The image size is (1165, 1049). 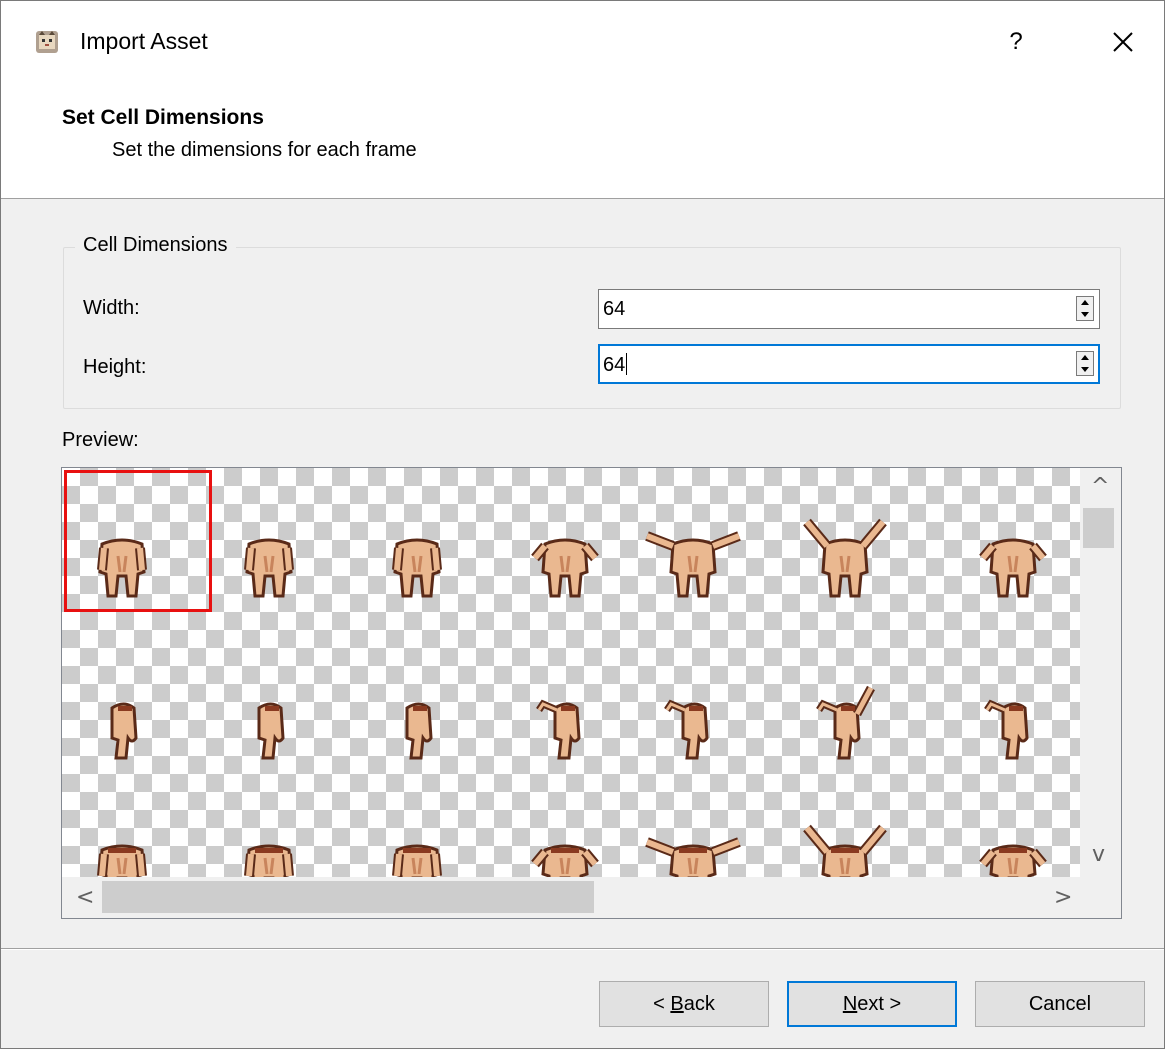 I want to click on title-bar: Import Asset ?, so click(x=582, y=45).